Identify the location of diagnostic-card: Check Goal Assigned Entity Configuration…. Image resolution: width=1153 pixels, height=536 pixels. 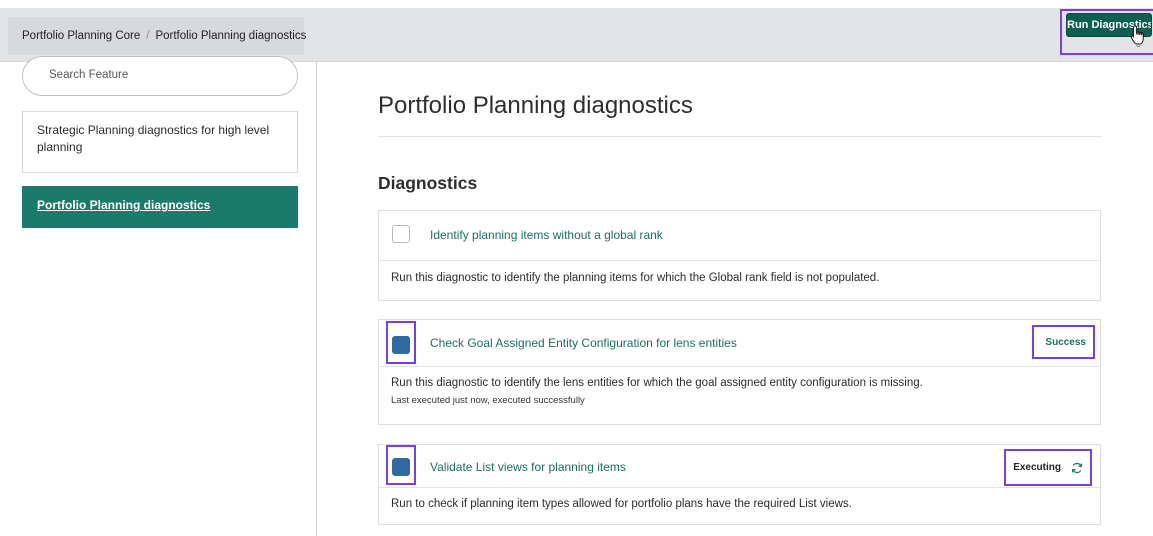
(739, 372).